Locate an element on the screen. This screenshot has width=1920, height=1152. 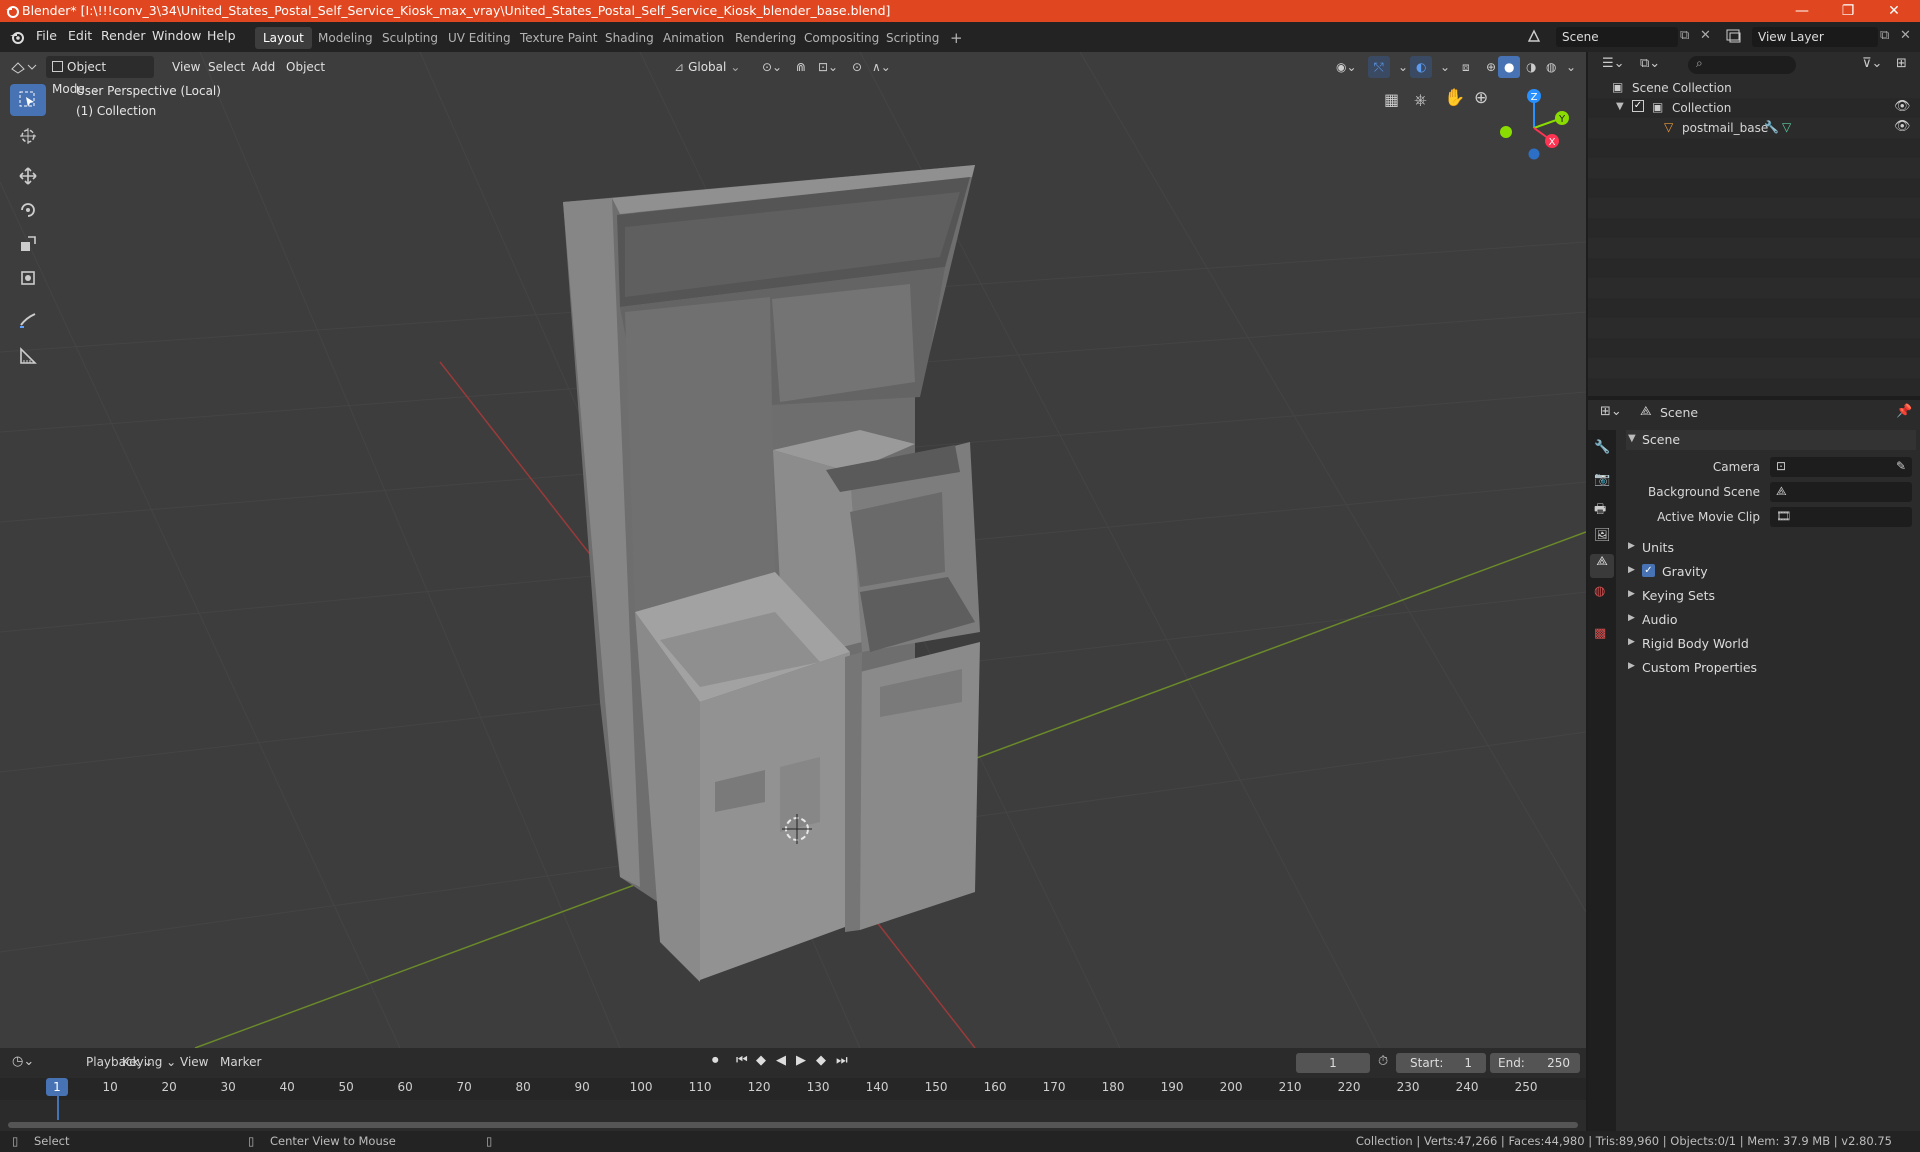
maximize-button: ❐ is located at coordinates (1848, 11).